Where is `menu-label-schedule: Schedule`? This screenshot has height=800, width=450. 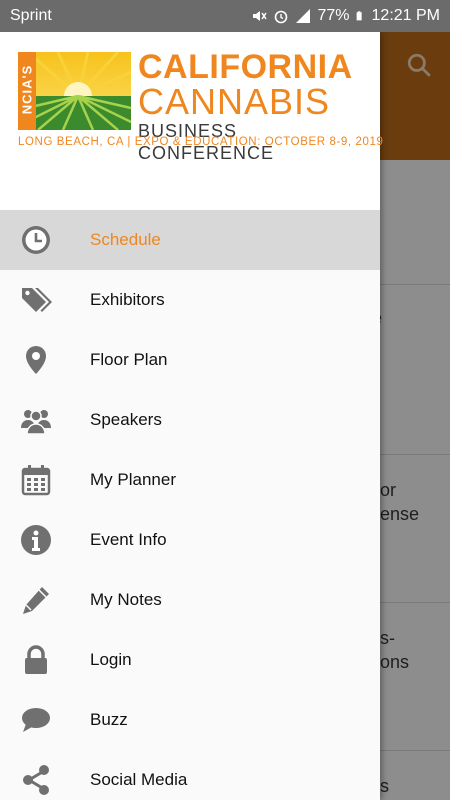 menu-label-schedule: Schedule is located at coordinates (125, 239).